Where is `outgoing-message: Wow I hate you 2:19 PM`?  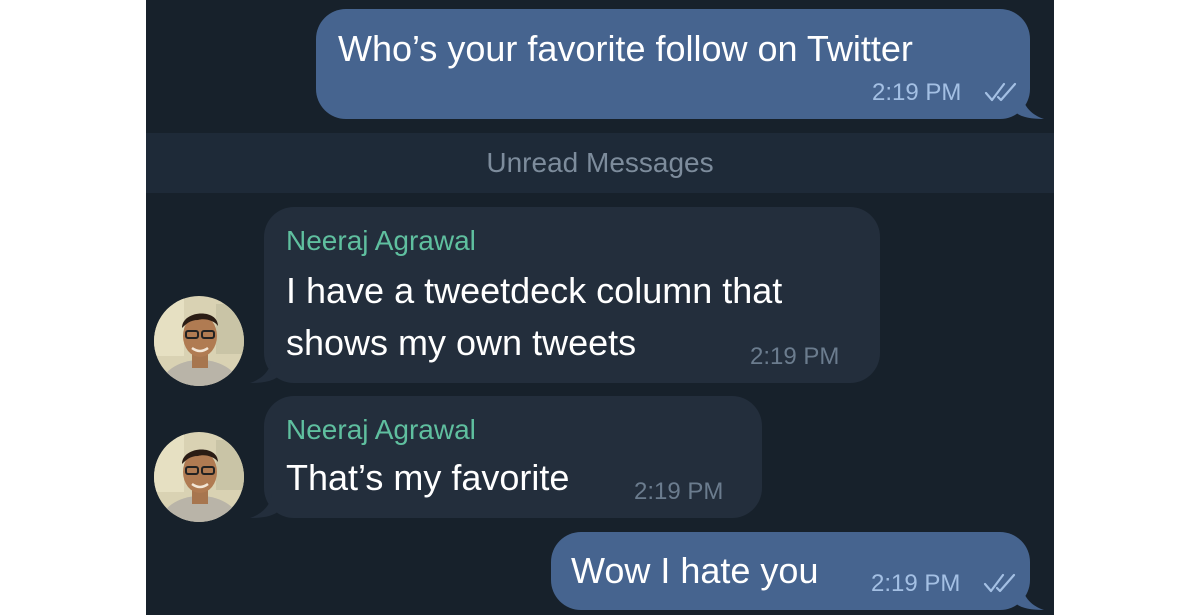
outgoing-message: Wow I hate you 2:19 PM is located at coordinates (790, 571).